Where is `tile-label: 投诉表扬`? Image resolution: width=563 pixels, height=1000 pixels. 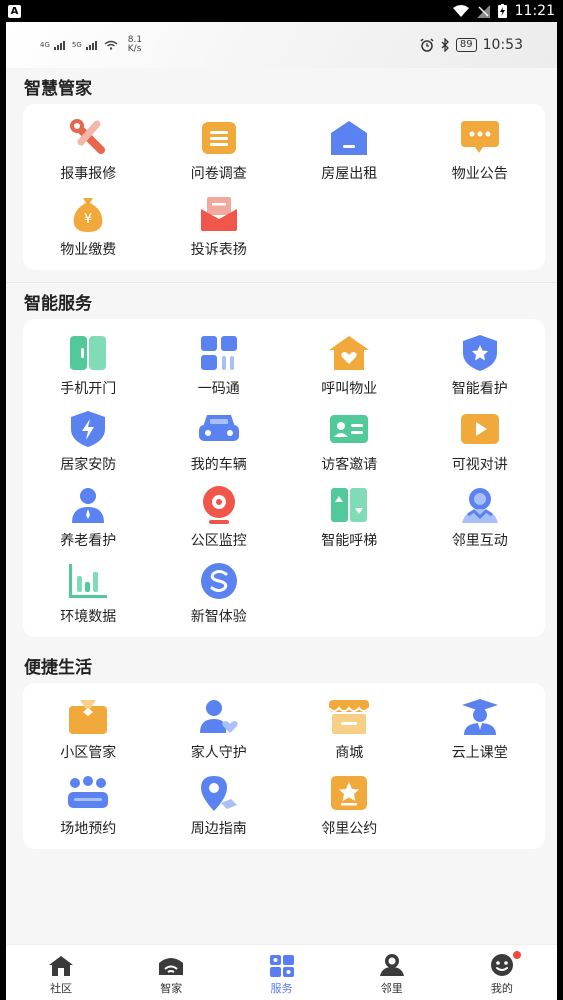
tile-label: 投诉表扬 is located at coordinates (218, 250).